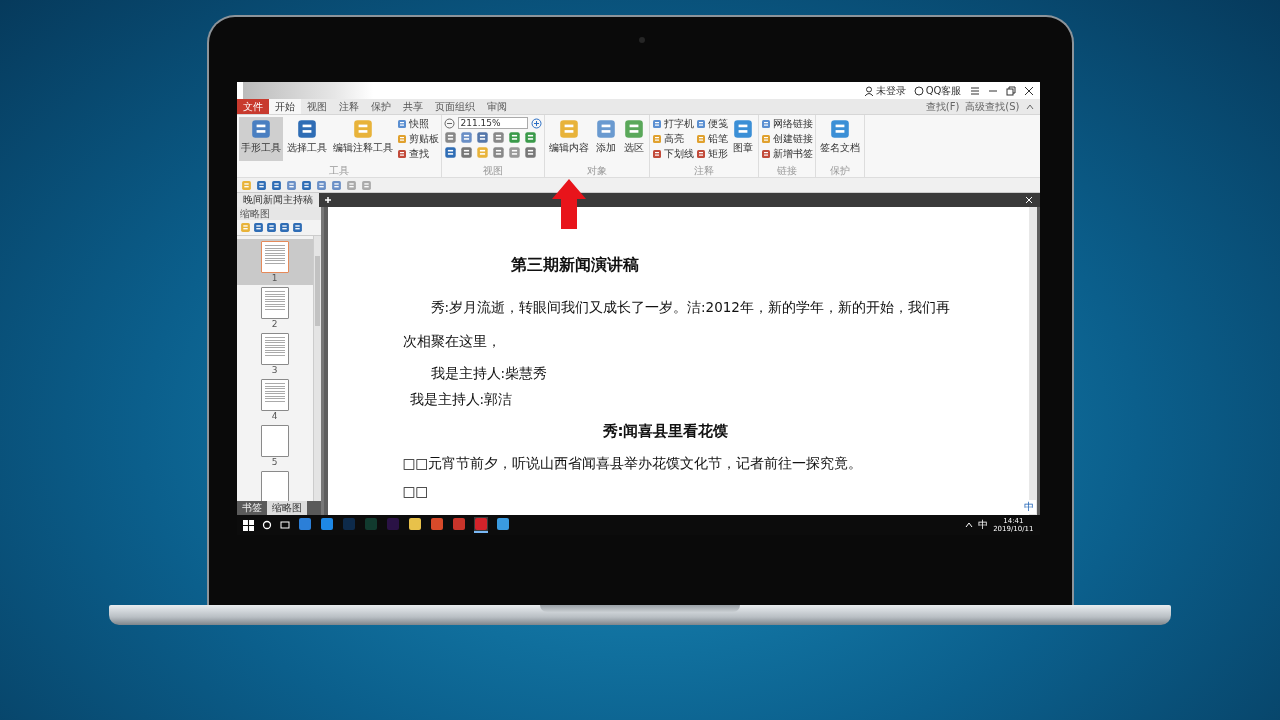 This screenshot has height=720, width=1280. Describe the element at coordinates (992, 106) in the screenshot. I see `search-button: 高级查找(S)` at that location.